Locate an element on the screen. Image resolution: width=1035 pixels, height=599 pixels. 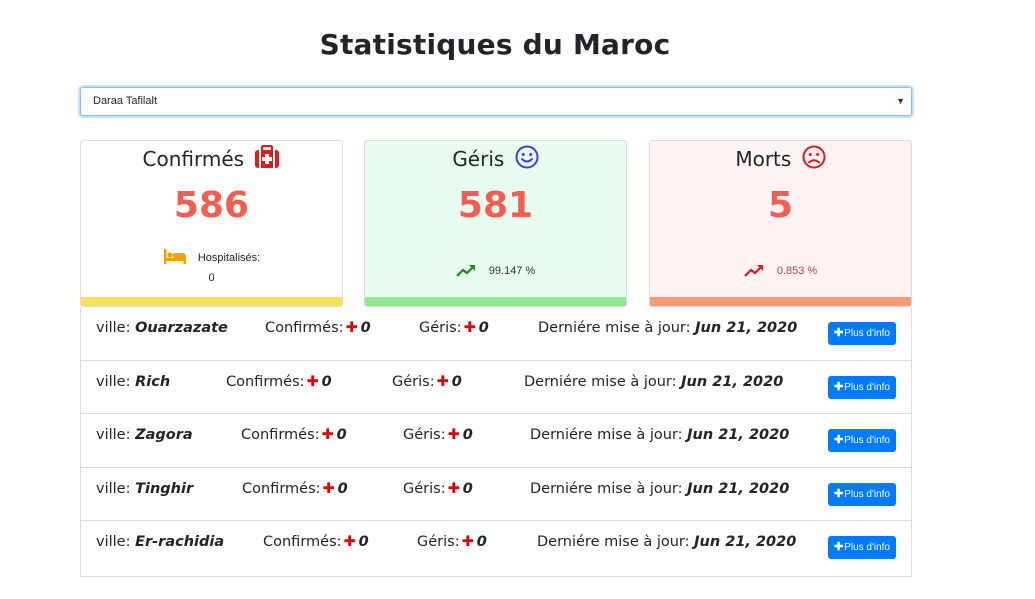
recovered-color-bar is located at coordinates (495, 301).